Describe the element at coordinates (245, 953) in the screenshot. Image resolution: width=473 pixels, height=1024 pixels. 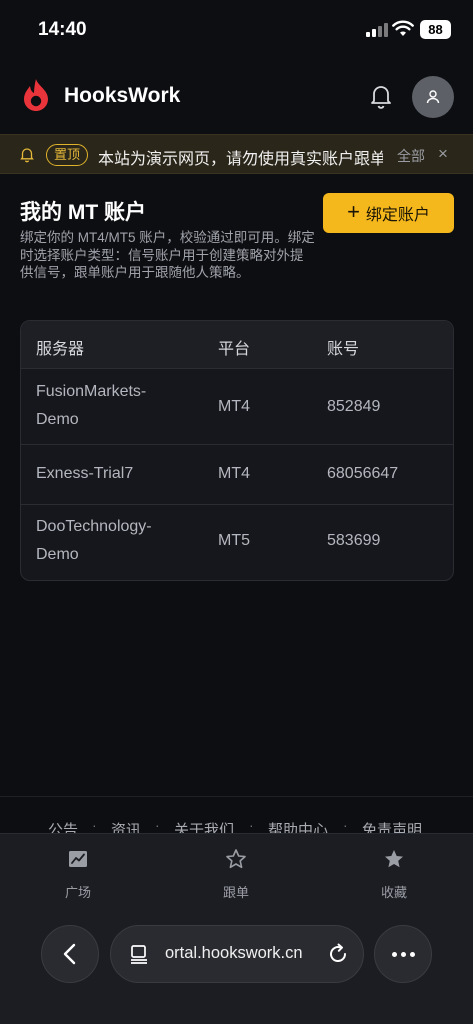
I see `url-text: ortal.hookswork.cn` at that location.